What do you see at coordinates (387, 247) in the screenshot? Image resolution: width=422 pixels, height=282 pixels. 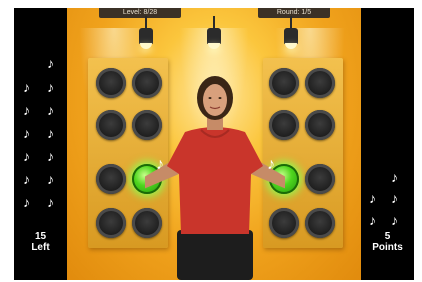 I see `points-label: Points` at bounding box center [387, 247].